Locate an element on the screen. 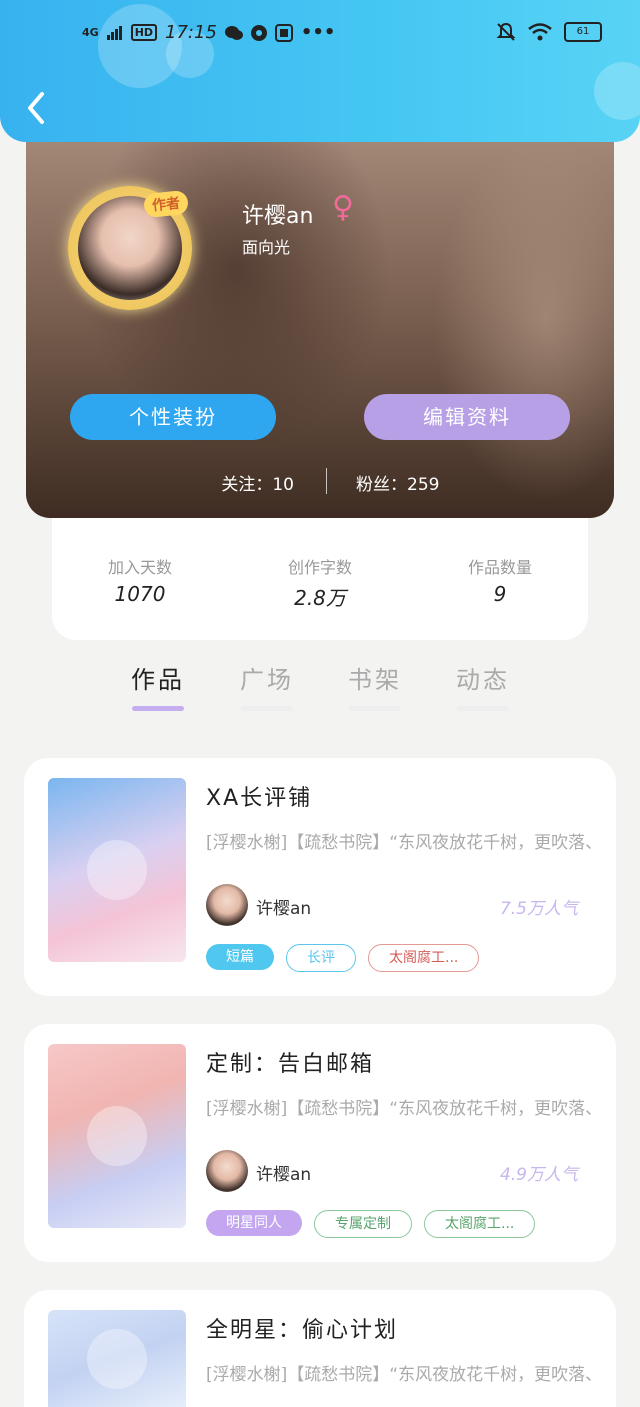 Image resolution: width=640 pixels, height=1407 pixels. following-count: 关注：10 is located at coordinates (257, 482).